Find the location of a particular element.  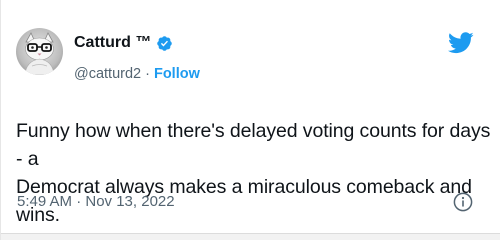

info-icon is located at coordinates (463, 202).